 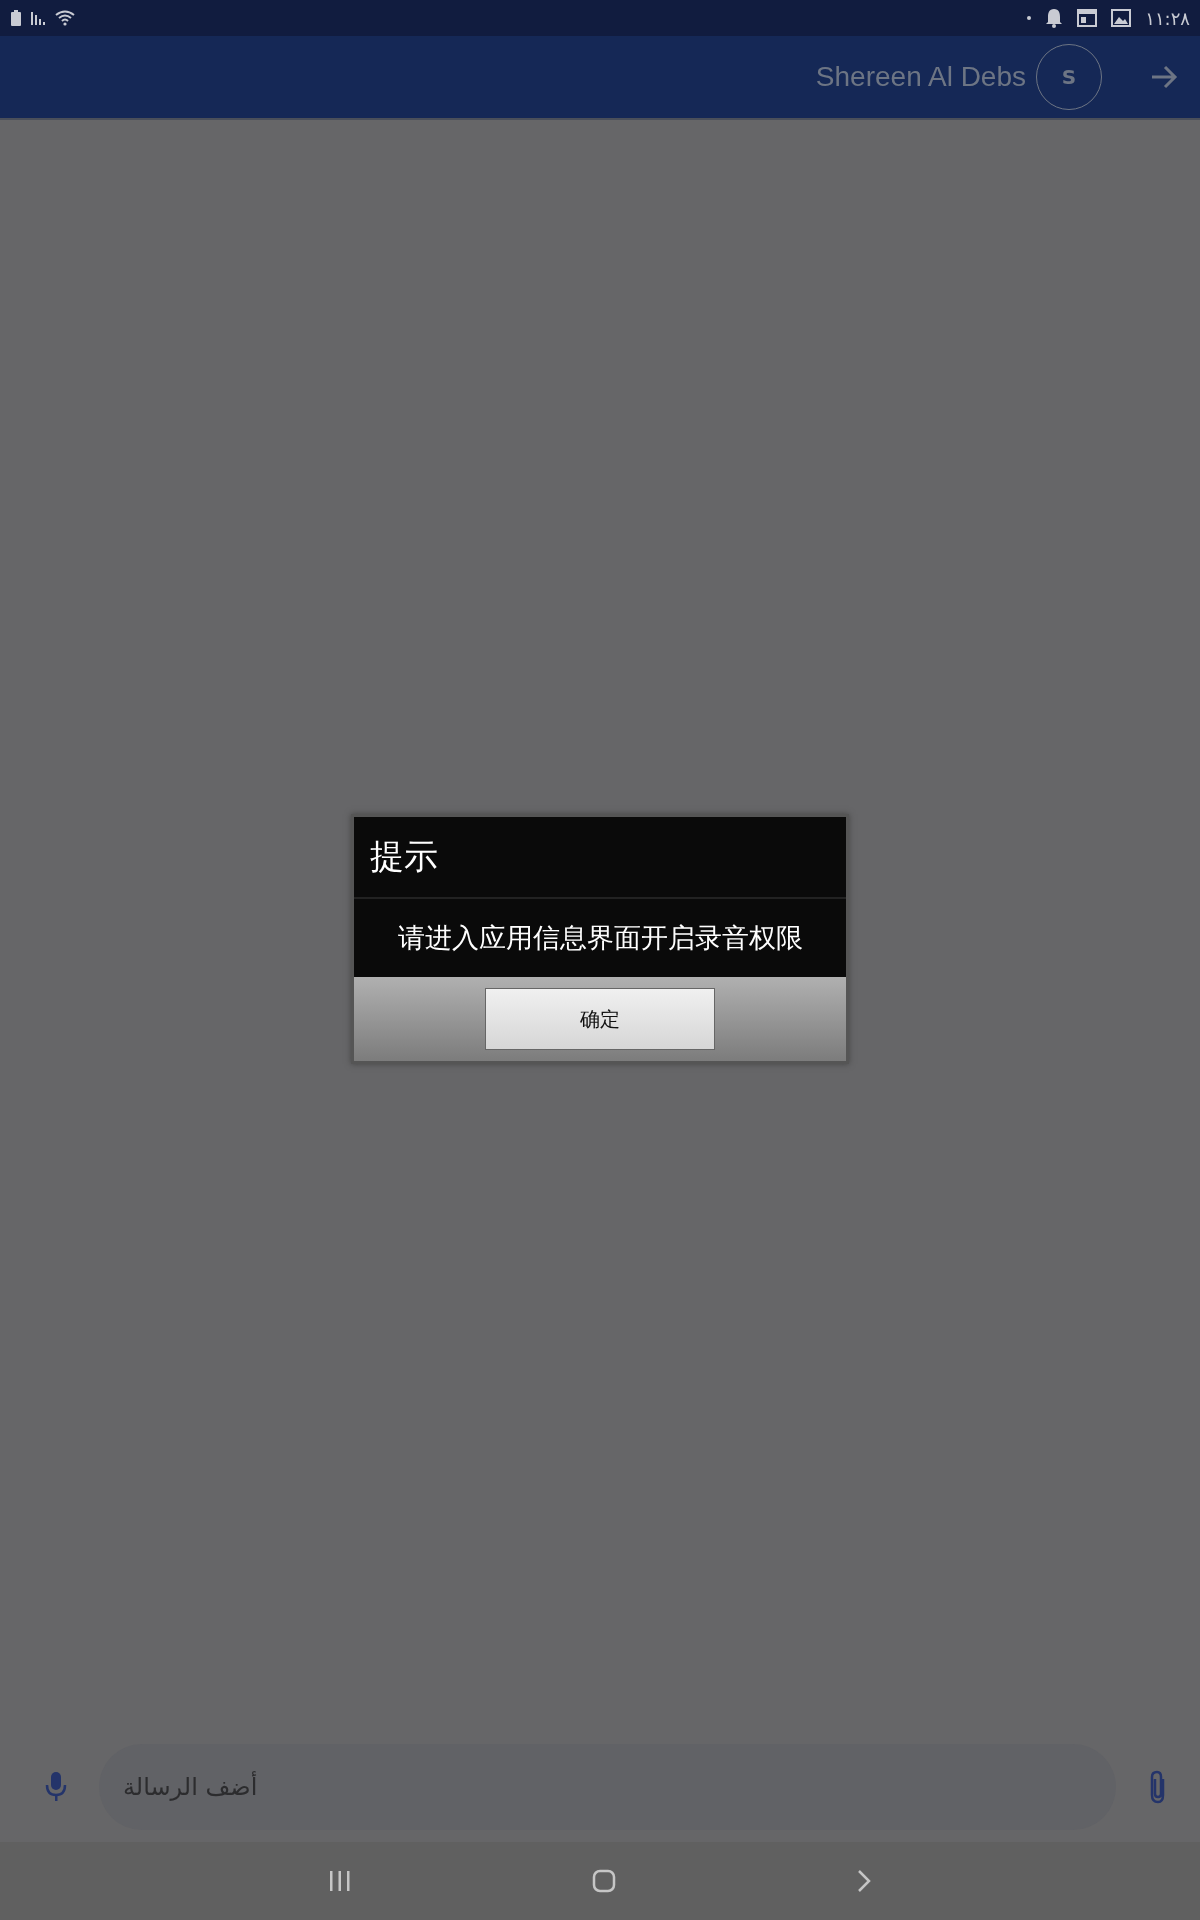 I want to click on home-icon, so click(x=604, y=1881).